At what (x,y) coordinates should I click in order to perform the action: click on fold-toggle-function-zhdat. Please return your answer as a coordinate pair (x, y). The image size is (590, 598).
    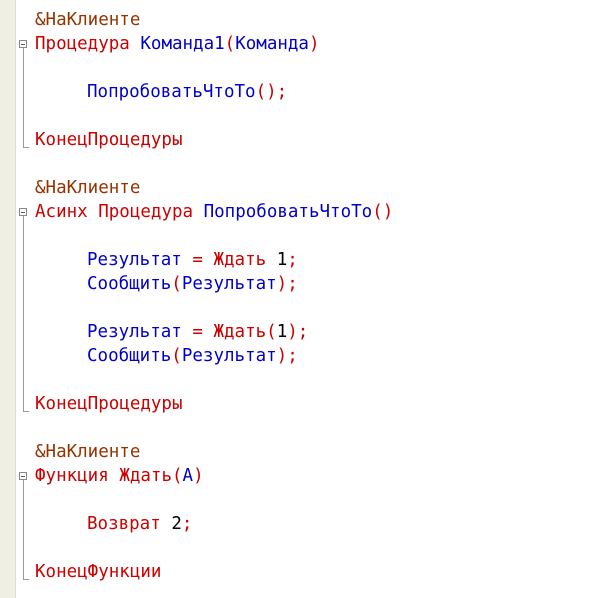
    Looking at the image, I should click on (23, 476).